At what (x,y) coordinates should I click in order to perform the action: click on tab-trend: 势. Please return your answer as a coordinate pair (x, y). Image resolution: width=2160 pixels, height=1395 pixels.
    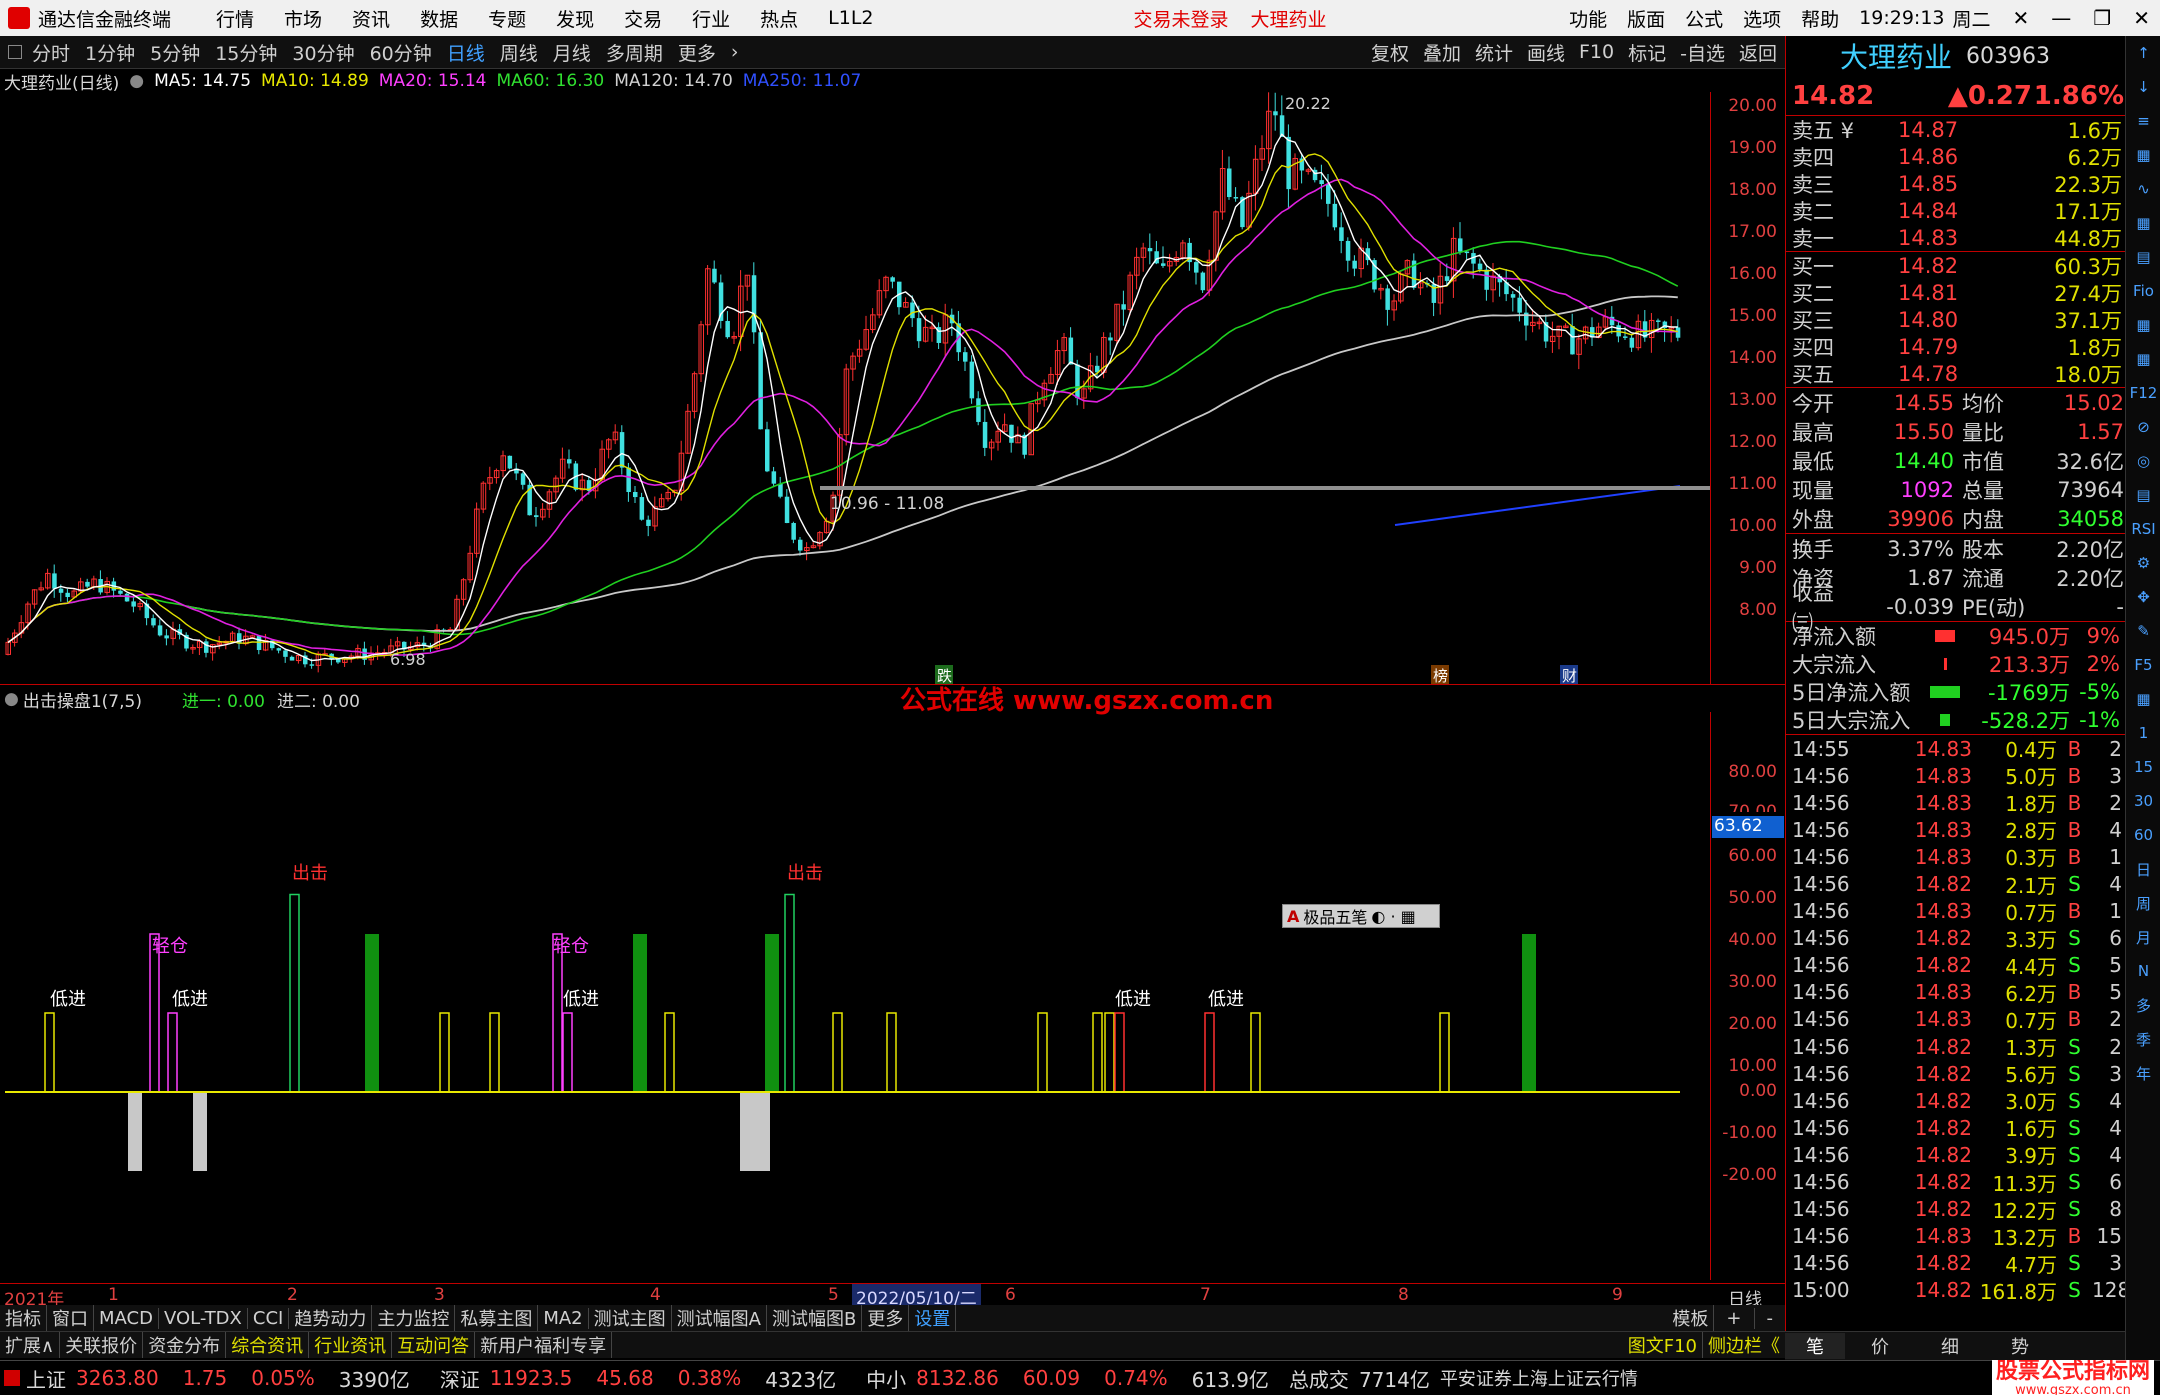
    Looking at the image, I should click on (2020, 1346).